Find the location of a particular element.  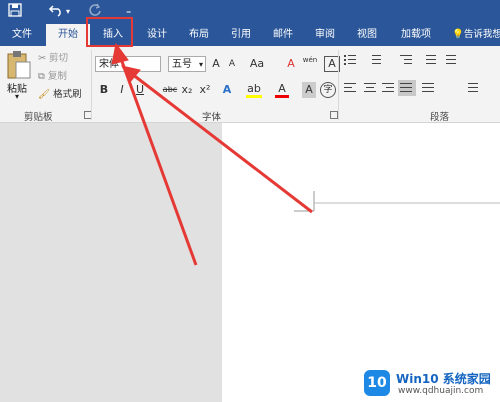

font-size-select: 五号 ▾ is located at coordinates (187, 64).